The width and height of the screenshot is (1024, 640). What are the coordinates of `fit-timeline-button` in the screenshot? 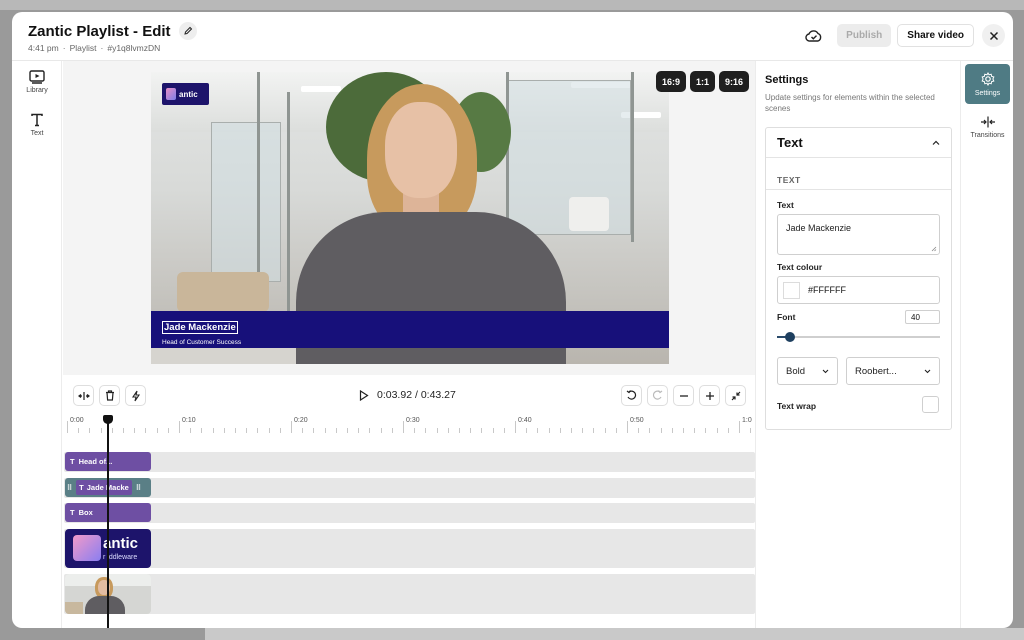 It's located at (735, 395).